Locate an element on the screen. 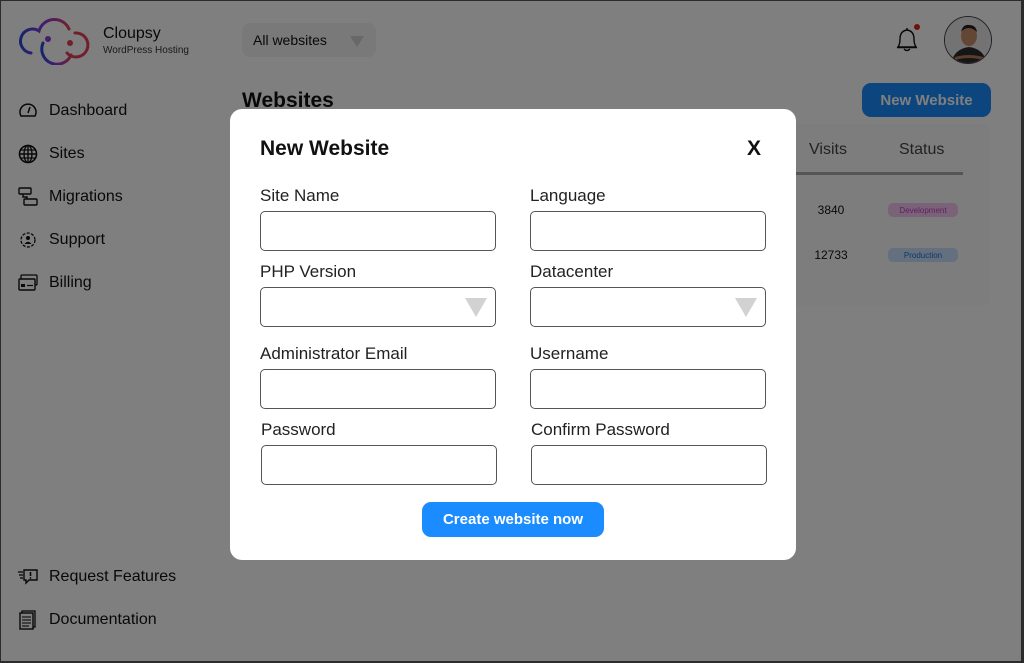 The width and height of the screenshot is (1024, 663). php-version-label: PHP Version is located at coordinates (308, 271).